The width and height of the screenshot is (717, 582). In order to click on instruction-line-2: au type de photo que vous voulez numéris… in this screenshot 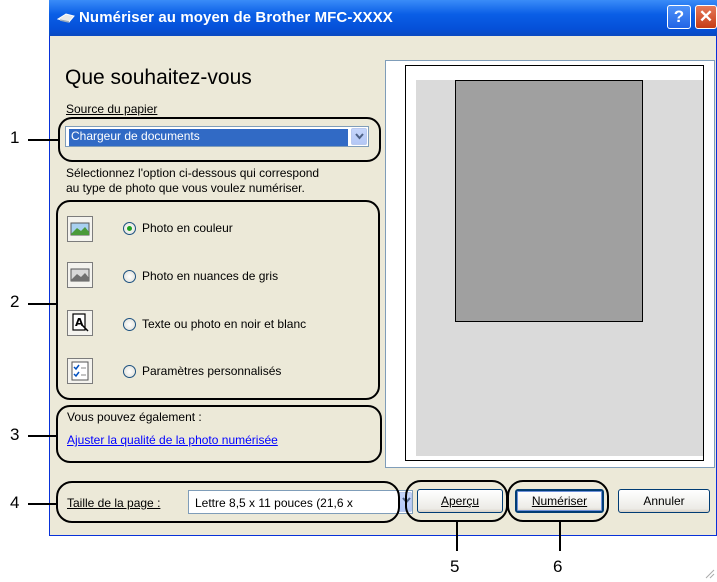, I will do `click(185, 188)`.